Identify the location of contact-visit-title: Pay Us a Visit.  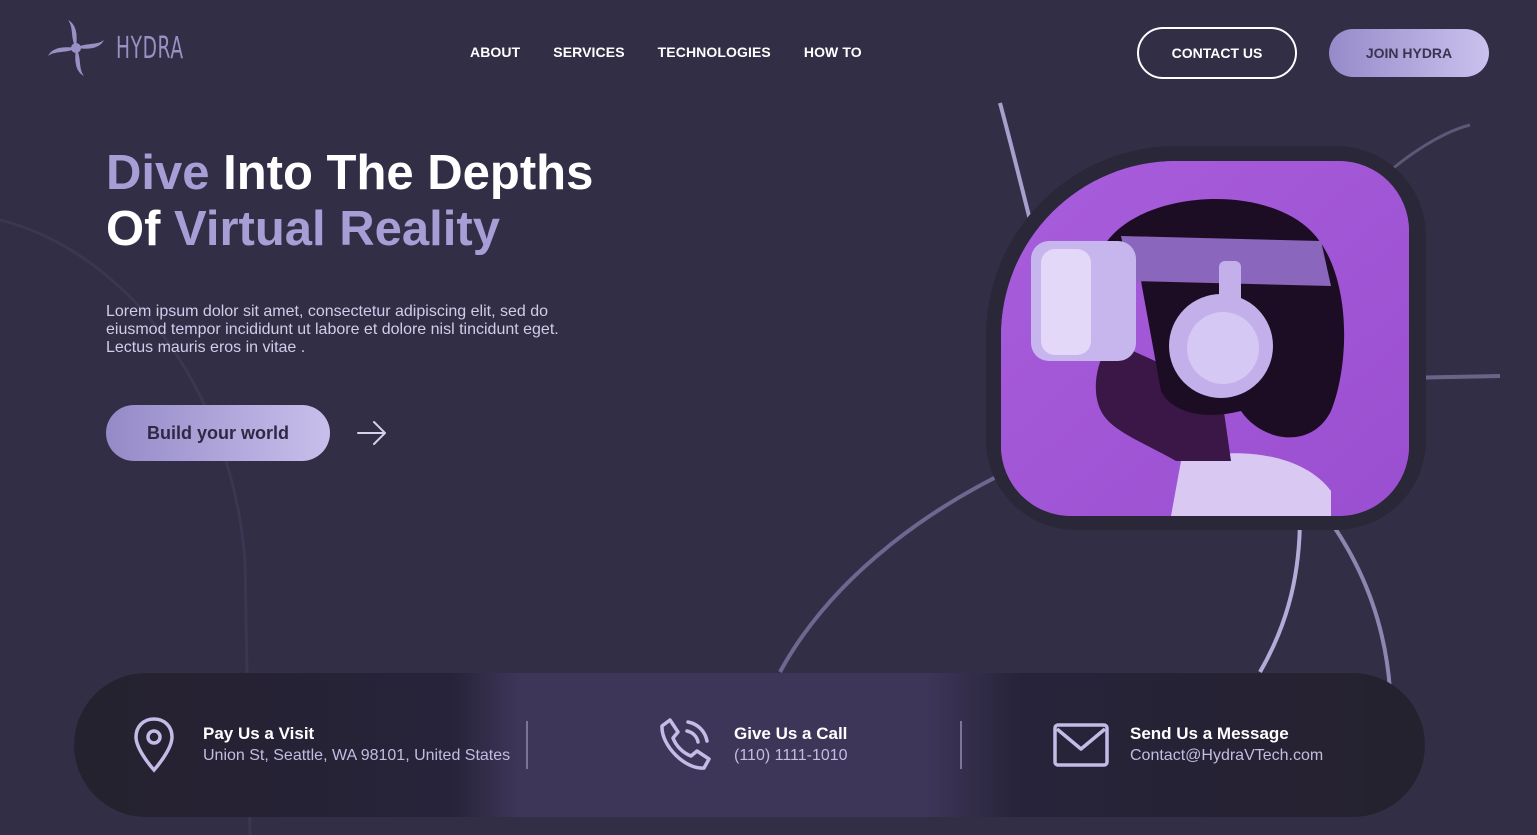
(259, 733).